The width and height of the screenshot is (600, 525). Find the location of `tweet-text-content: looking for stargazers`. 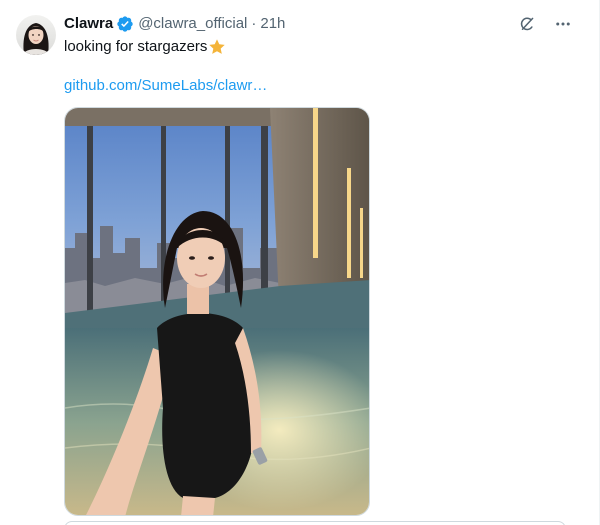

tweet-text-content: looking for stargazers is located at coordinates (136, 46).